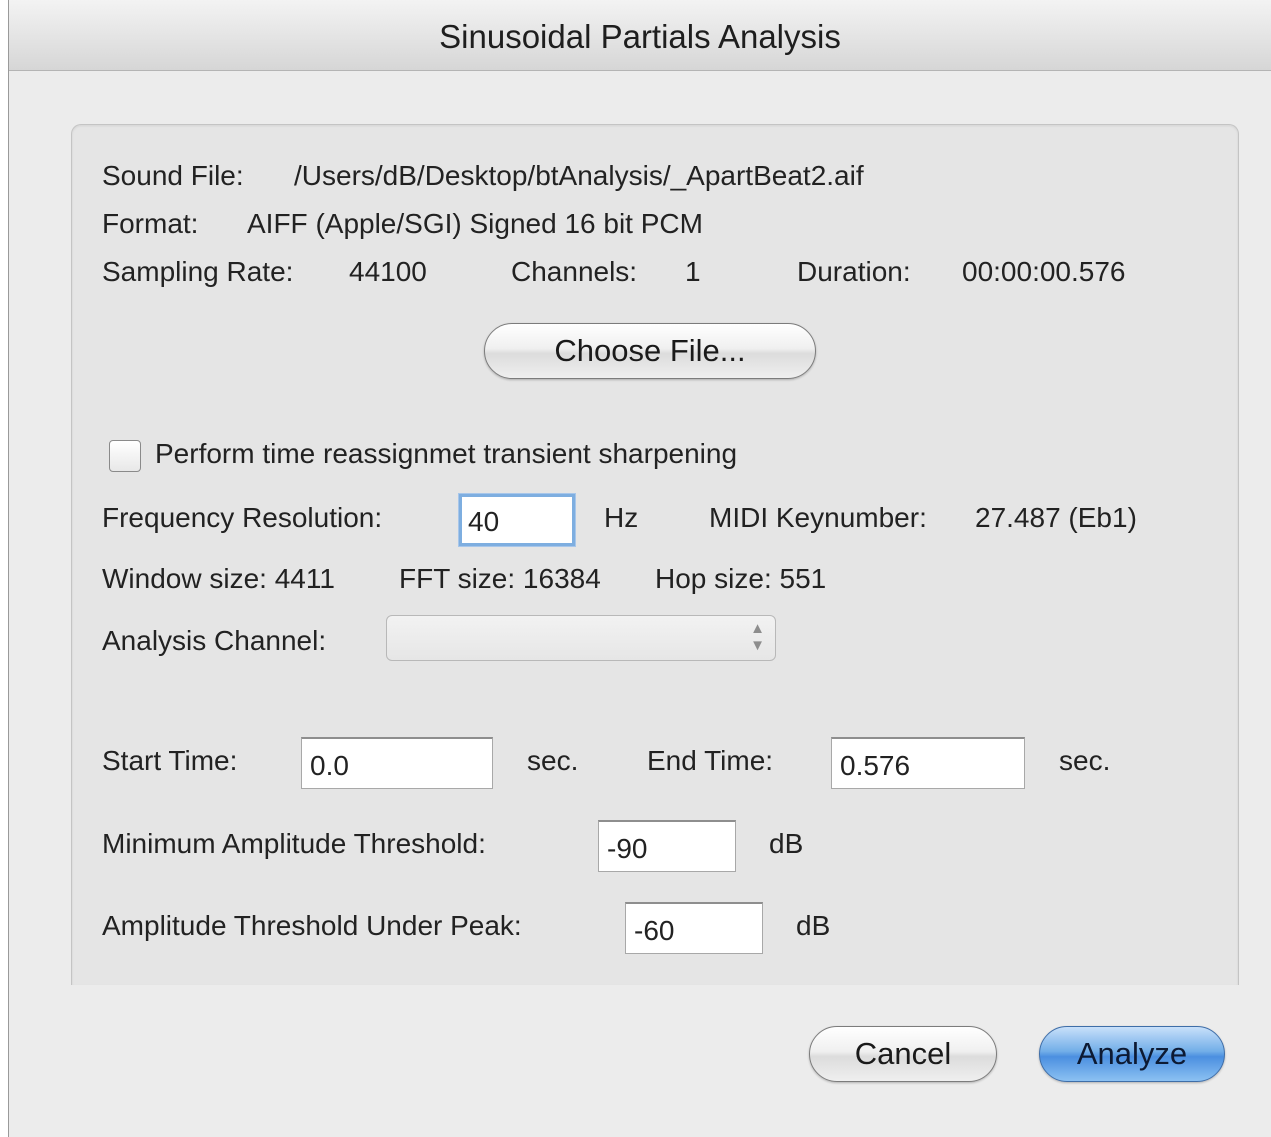 Image resolution: width=1271 pixels, height=1137 pixels. I want to click on format-label: Format:, so click(150, 223).